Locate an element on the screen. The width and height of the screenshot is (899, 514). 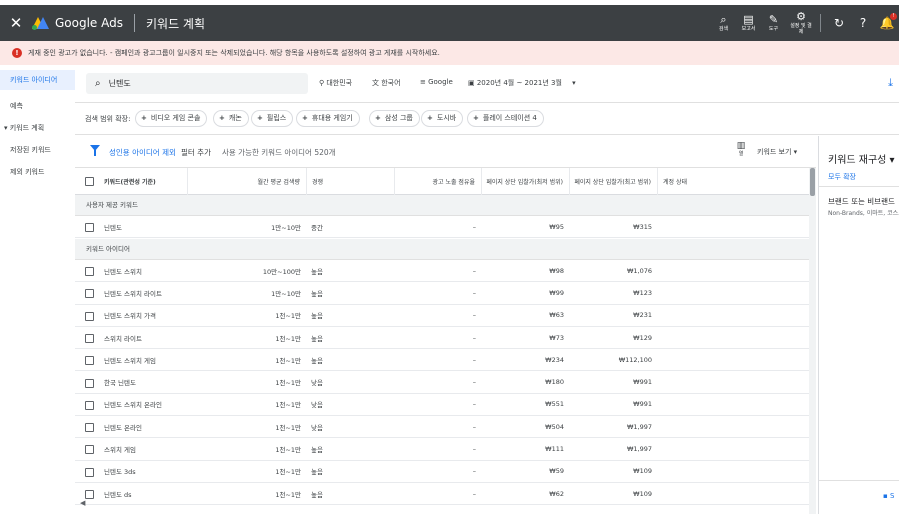
table-row: 닌텐도 3ds 1천~1만 높음 – ₩59 ₩109 is located at coordinates (445, 472).